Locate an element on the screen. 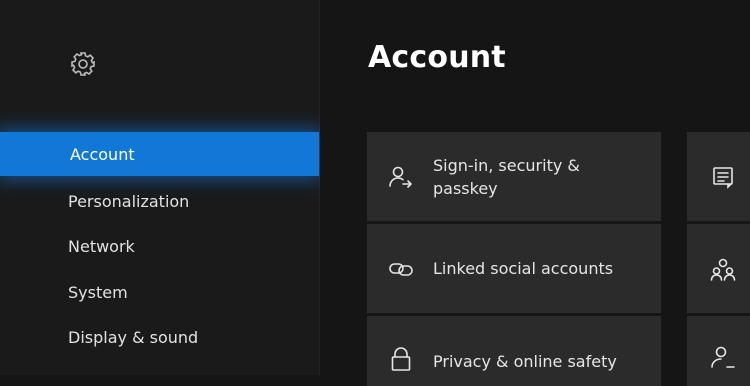 This screenshot has height=386, width=750. sidebar-item-label: System is located at coordinates (98, 292).